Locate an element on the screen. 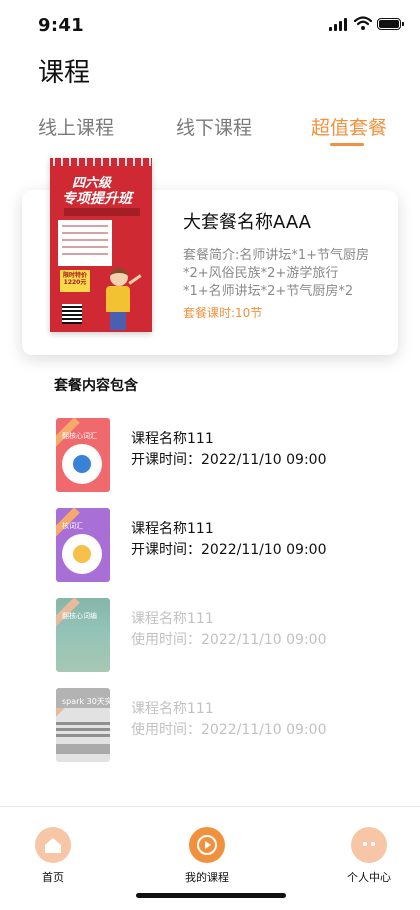  course-list-item: 翻核心词汇 课程名称111 开课时间：2022/11/10 09:00 is located at coordinates (221, 455).